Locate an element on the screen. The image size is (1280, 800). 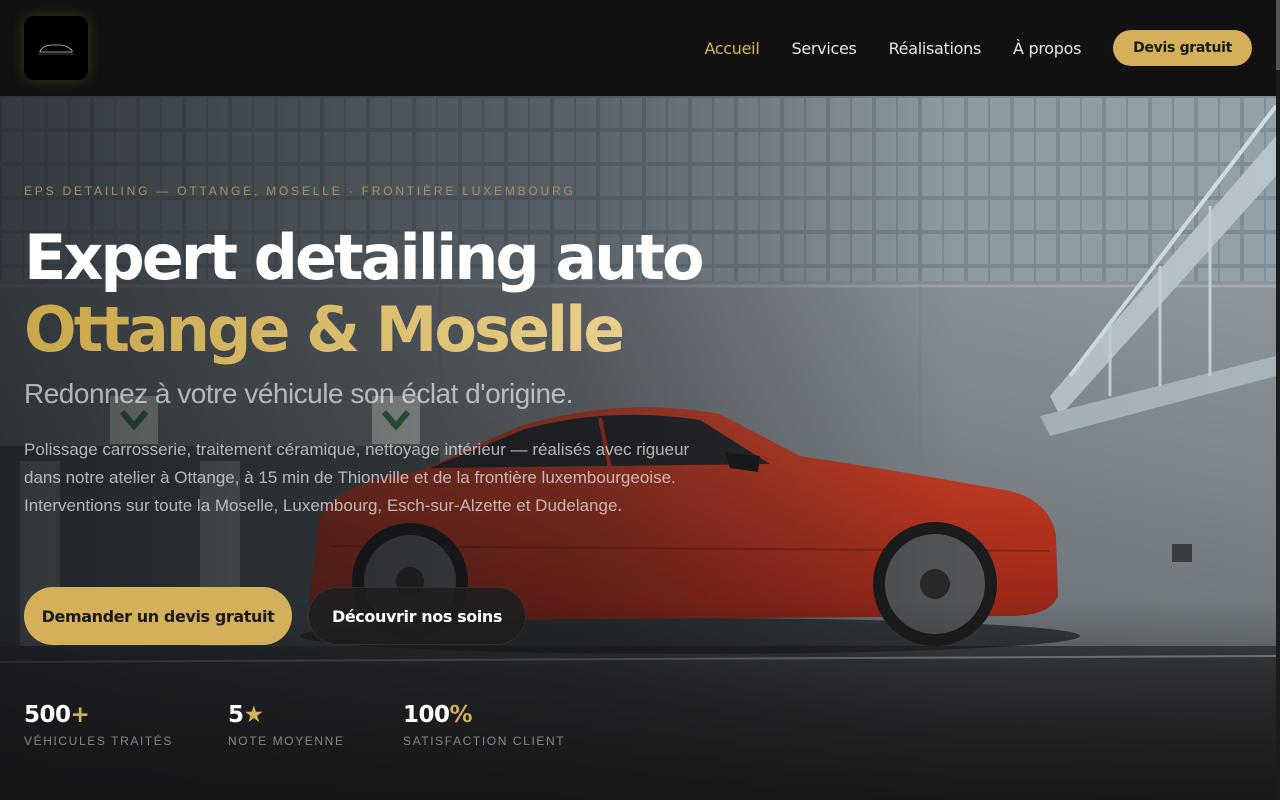
car-logo-icon is located at coordinates (56, 49).